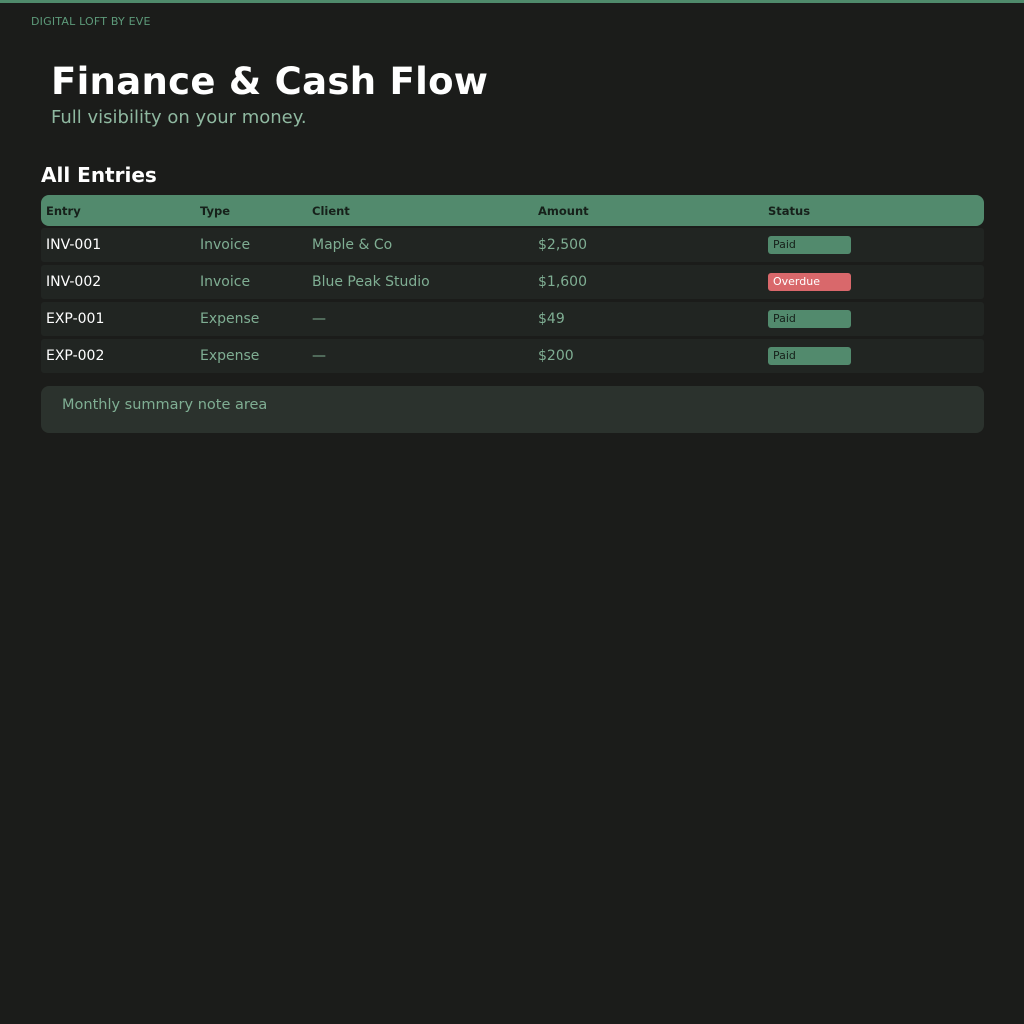 This screenshot has height=1024, width=1024. Describe the element at coordinates (562, 282) in the screenshot. I see `amount-cell: $1,600` at that location.